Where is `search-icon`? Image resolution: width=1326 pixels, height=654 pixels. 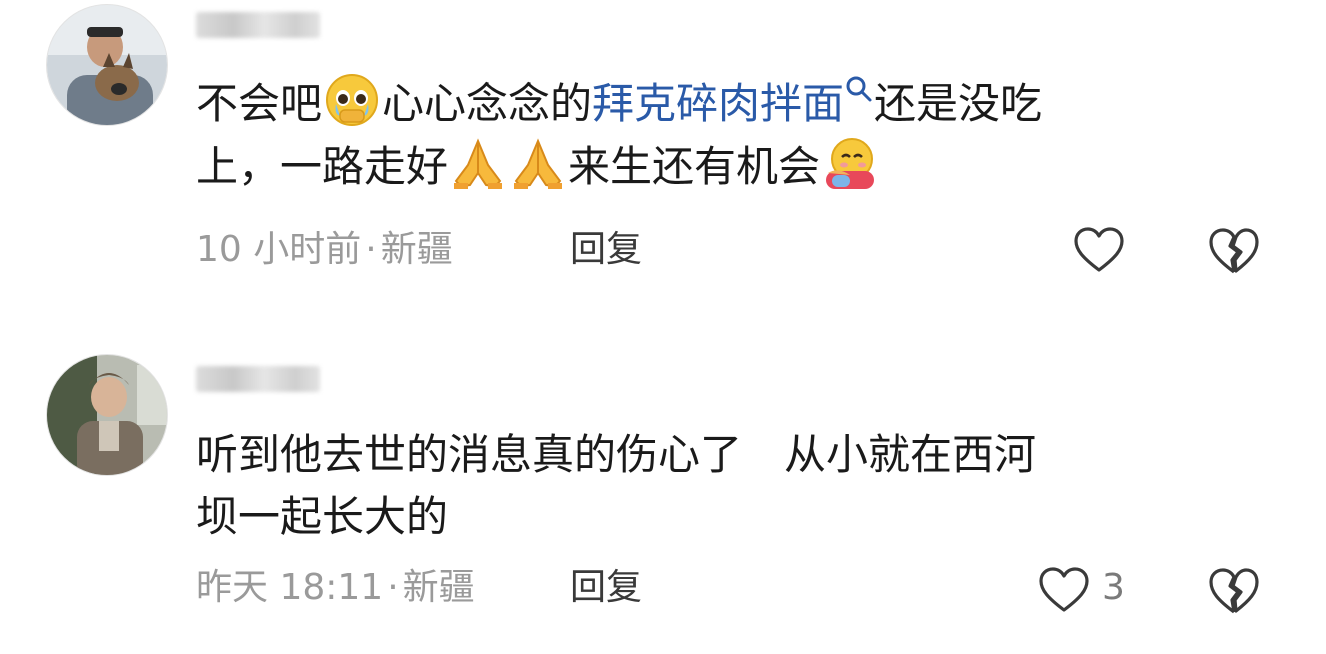
search-icon is located at coordinates (859, 89).